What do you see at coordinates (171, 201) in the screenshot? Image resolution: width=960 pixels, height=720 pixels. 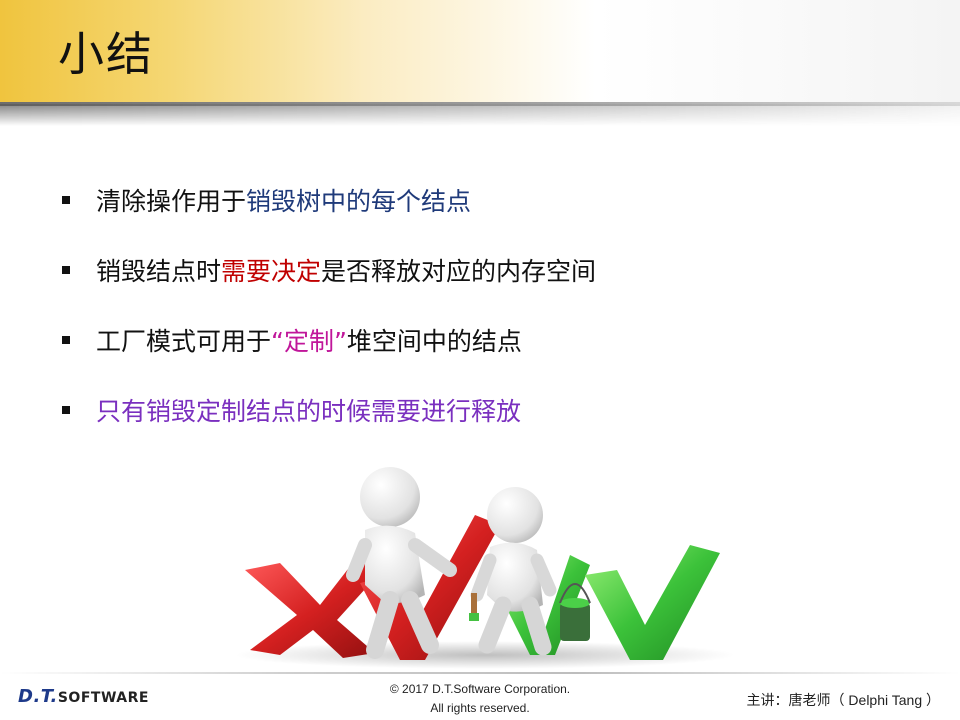 I see `bullet-1-part-1: 清除操作用于` at bounding box center [171, 201].